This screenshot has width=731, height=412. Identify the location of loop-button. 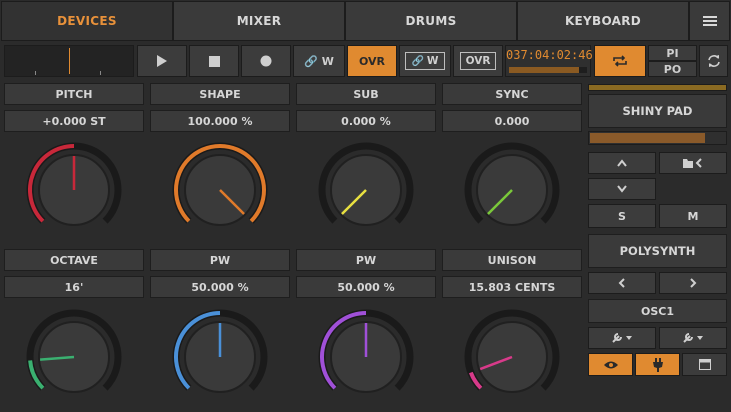
(620, 61).